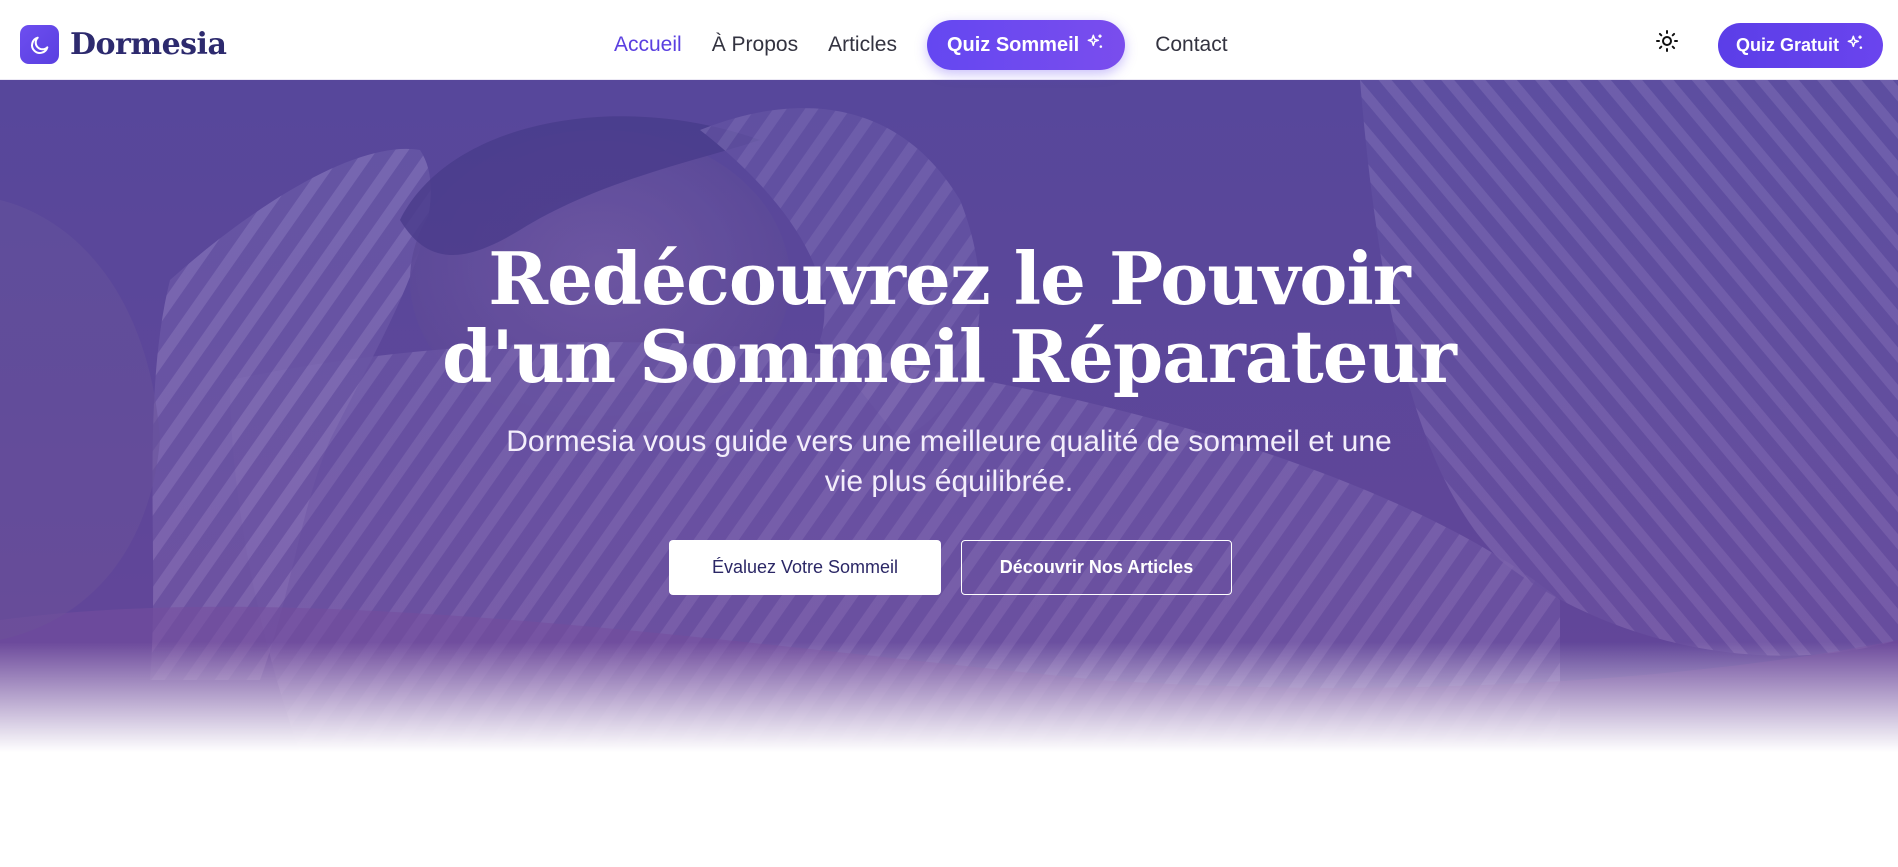 The width and height of the screenshot is (1898, 867). What do you see at coordinates (148, 44) in the screenshot?
I see `brand-name: Dormesia` at bounding box center [148, 44].